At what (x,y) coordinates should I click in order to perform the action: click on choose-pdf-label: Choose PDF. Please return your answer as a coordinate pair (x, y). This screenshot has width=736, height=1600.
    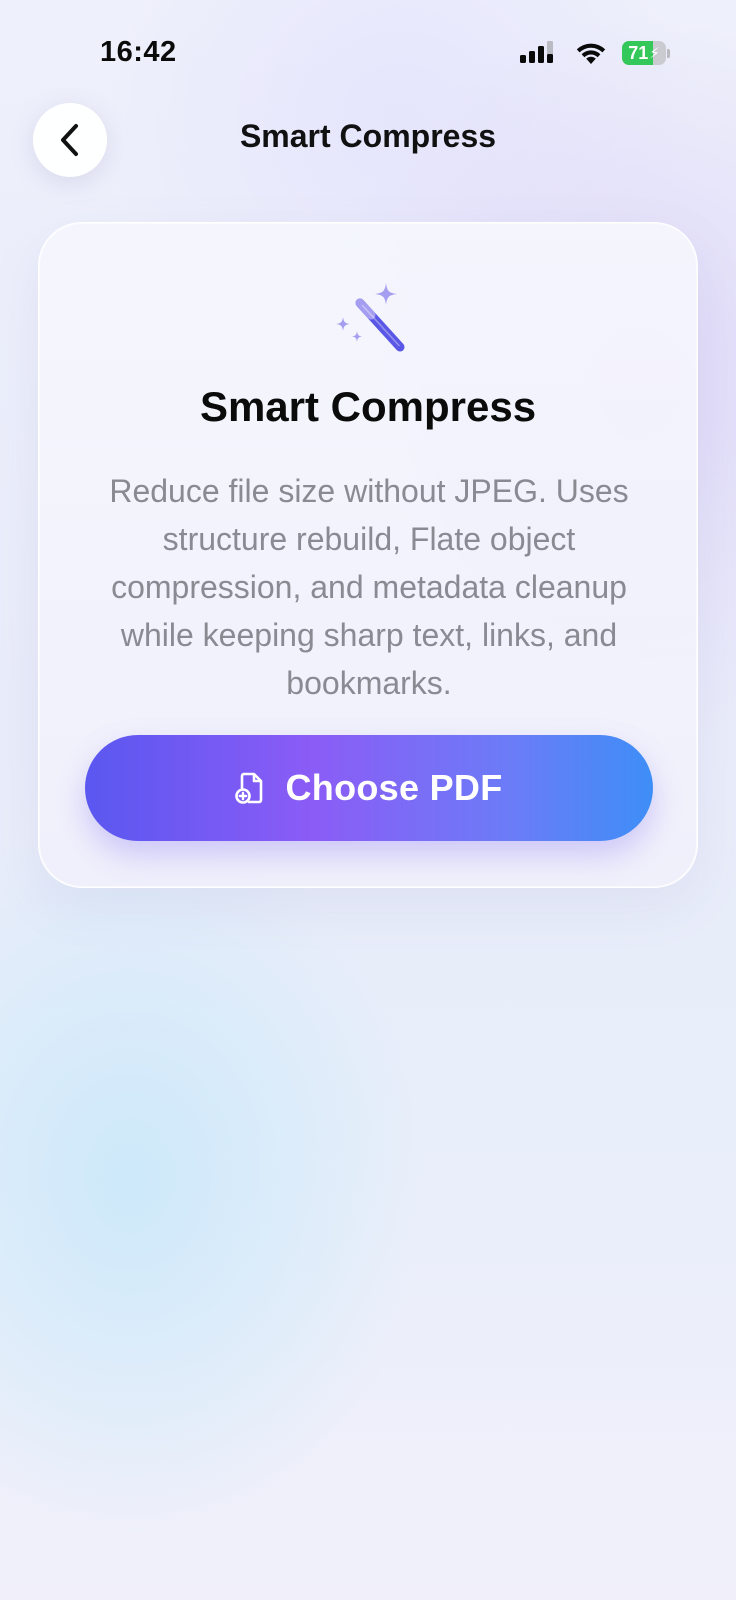
    Looking at the image, I should click on (394, 787).